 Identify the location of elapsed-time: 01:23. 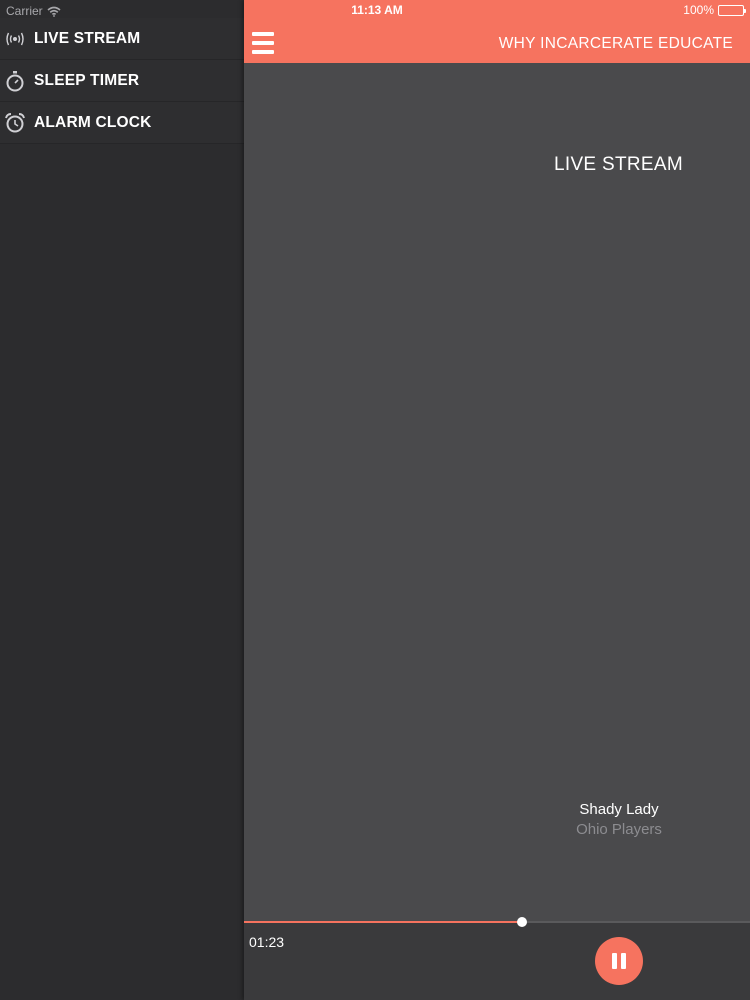
(267, 942).